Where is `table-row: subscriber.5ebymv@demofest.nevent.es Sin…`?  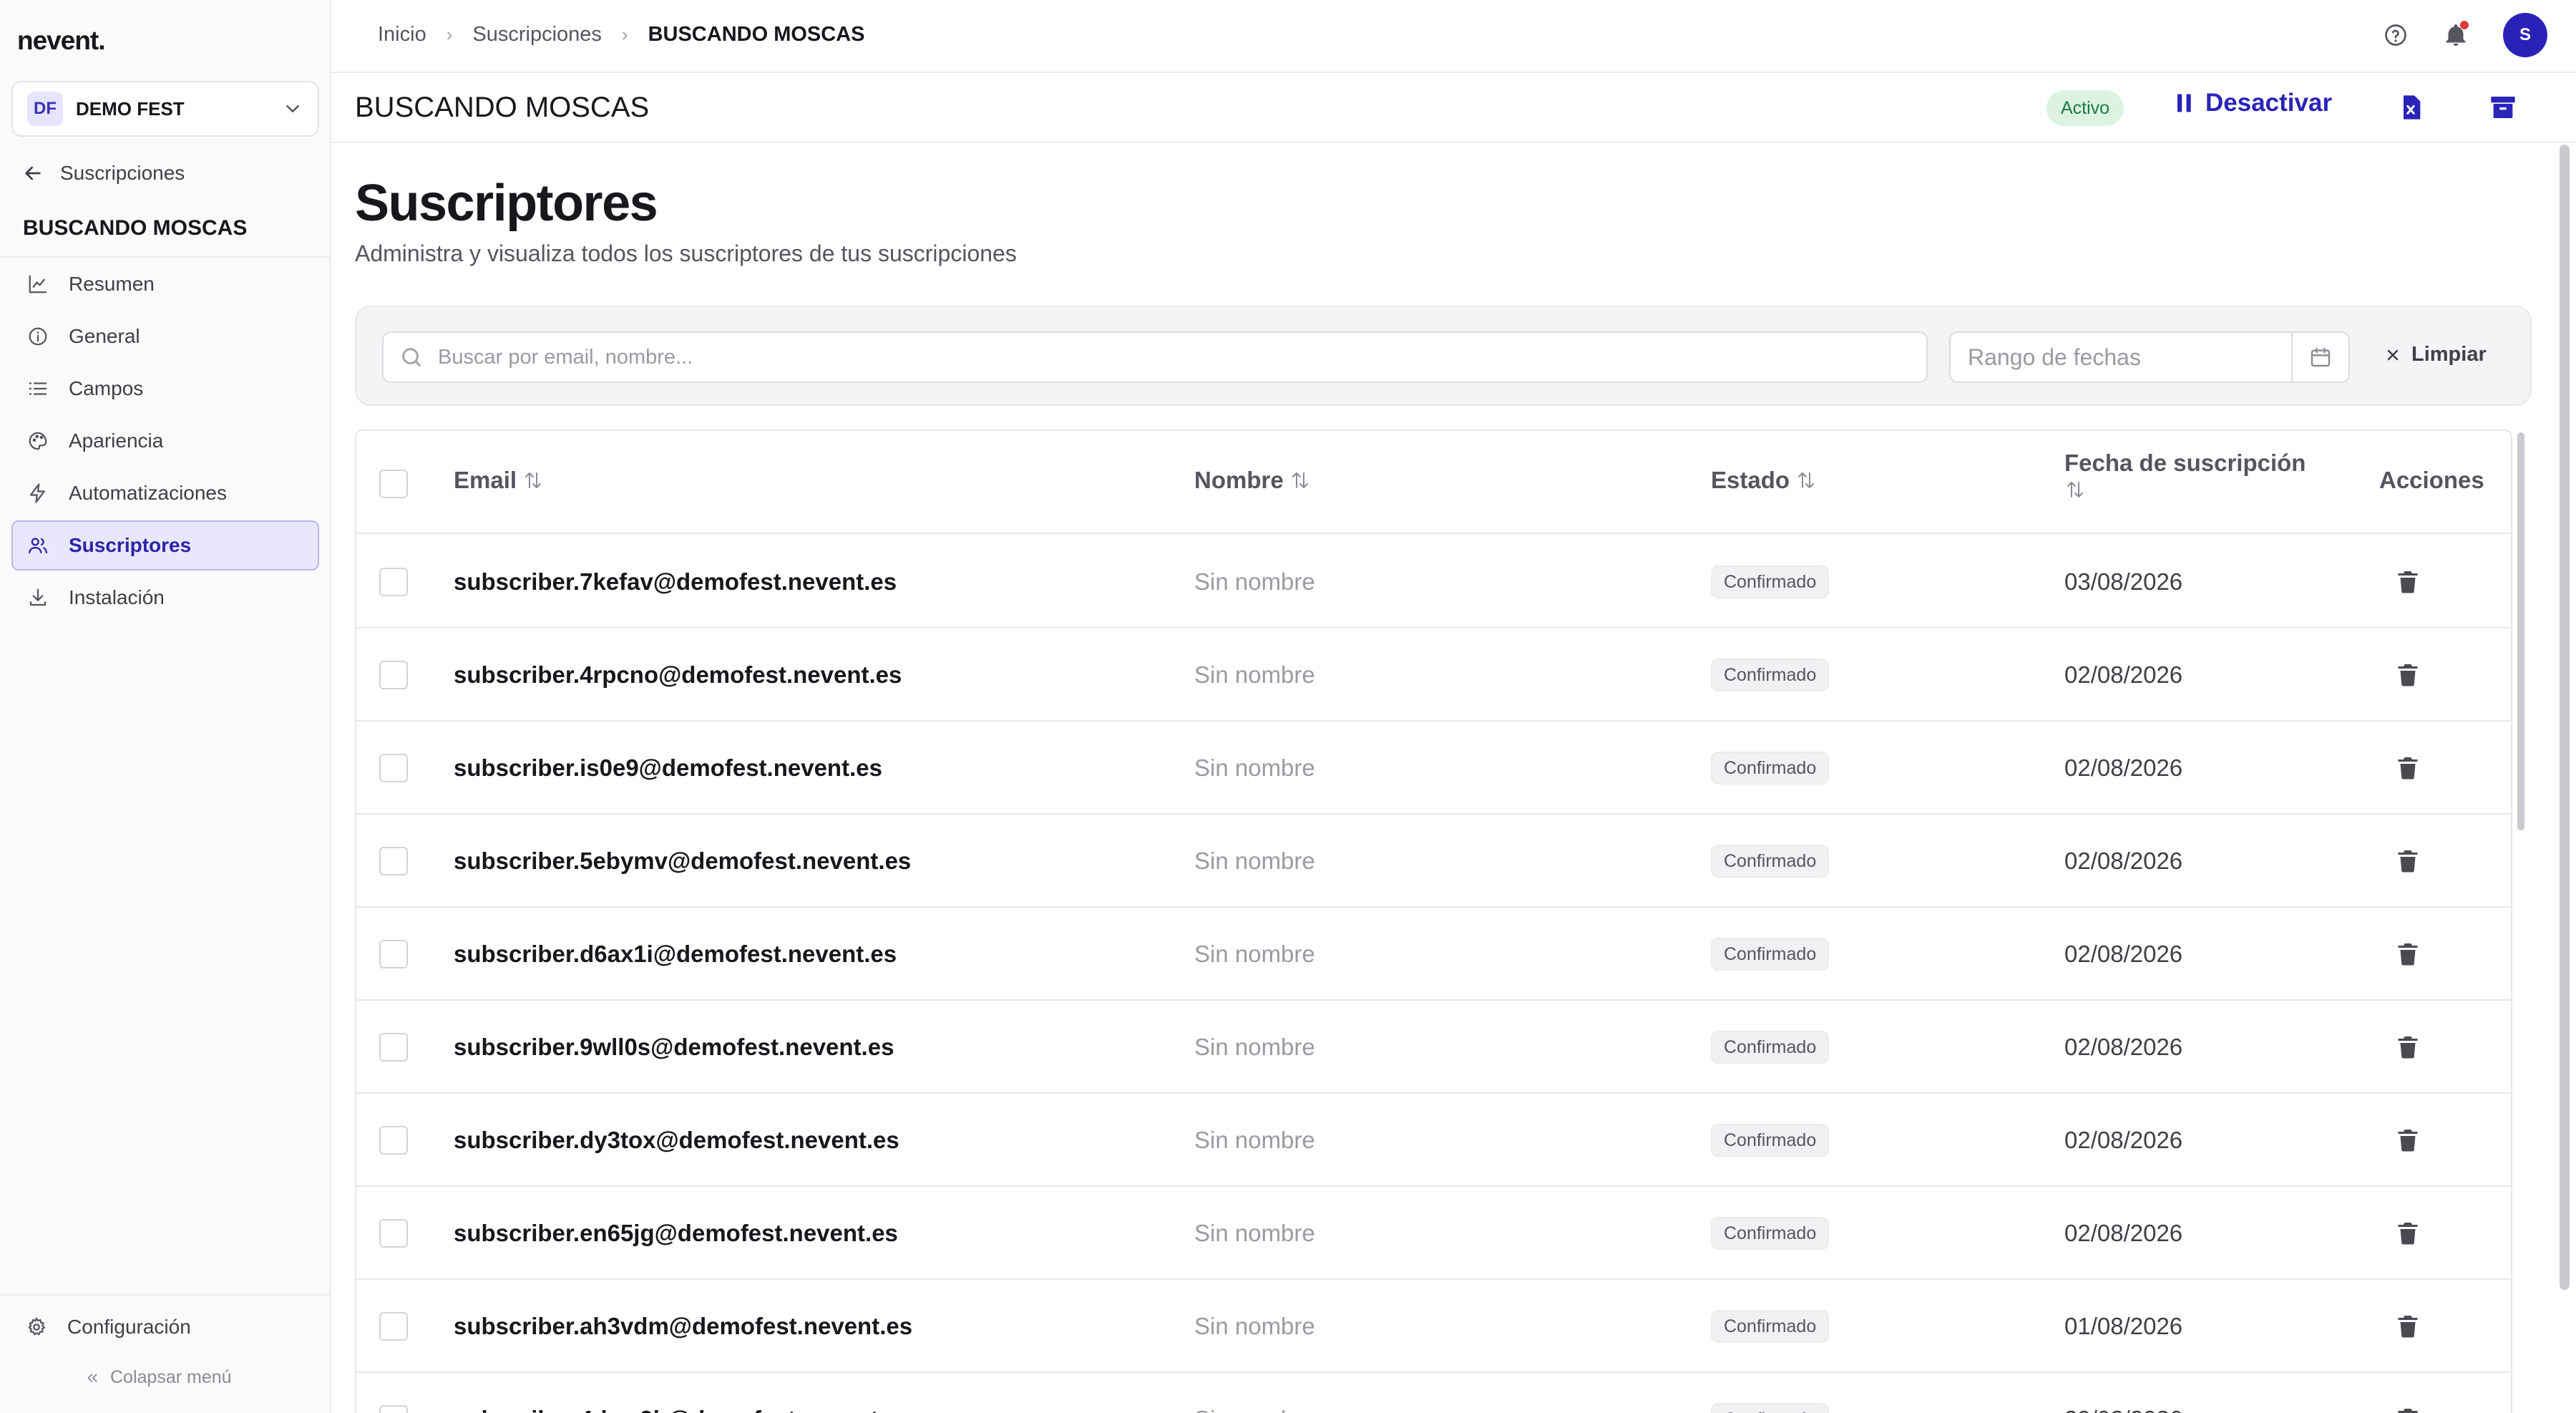
table-row: subscriber.5ebymv@demofest.nevent.es Sin… is located at coordinates (1433, 861).